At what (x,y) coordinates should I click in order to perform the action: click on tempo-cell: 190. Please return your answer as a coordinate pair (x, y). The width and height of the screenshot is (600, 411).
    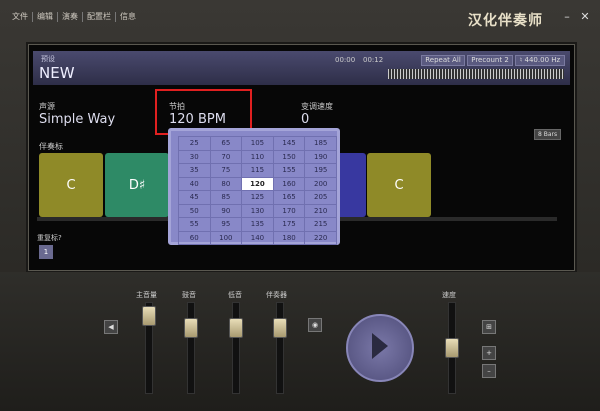
    Looking at the image, I should click on (320, 156).